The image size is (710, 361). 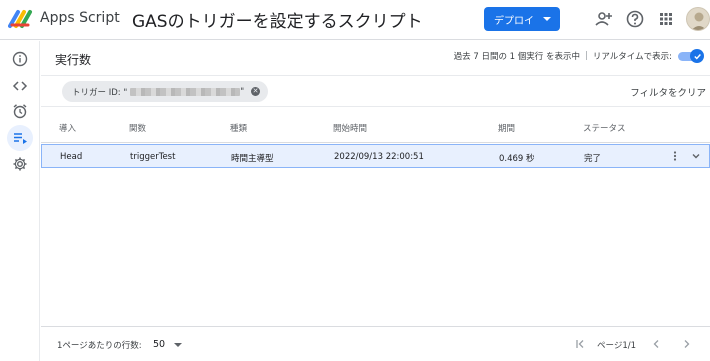 I want to click on cell-duration: 0.469 秒, so click(x=517, y=159).